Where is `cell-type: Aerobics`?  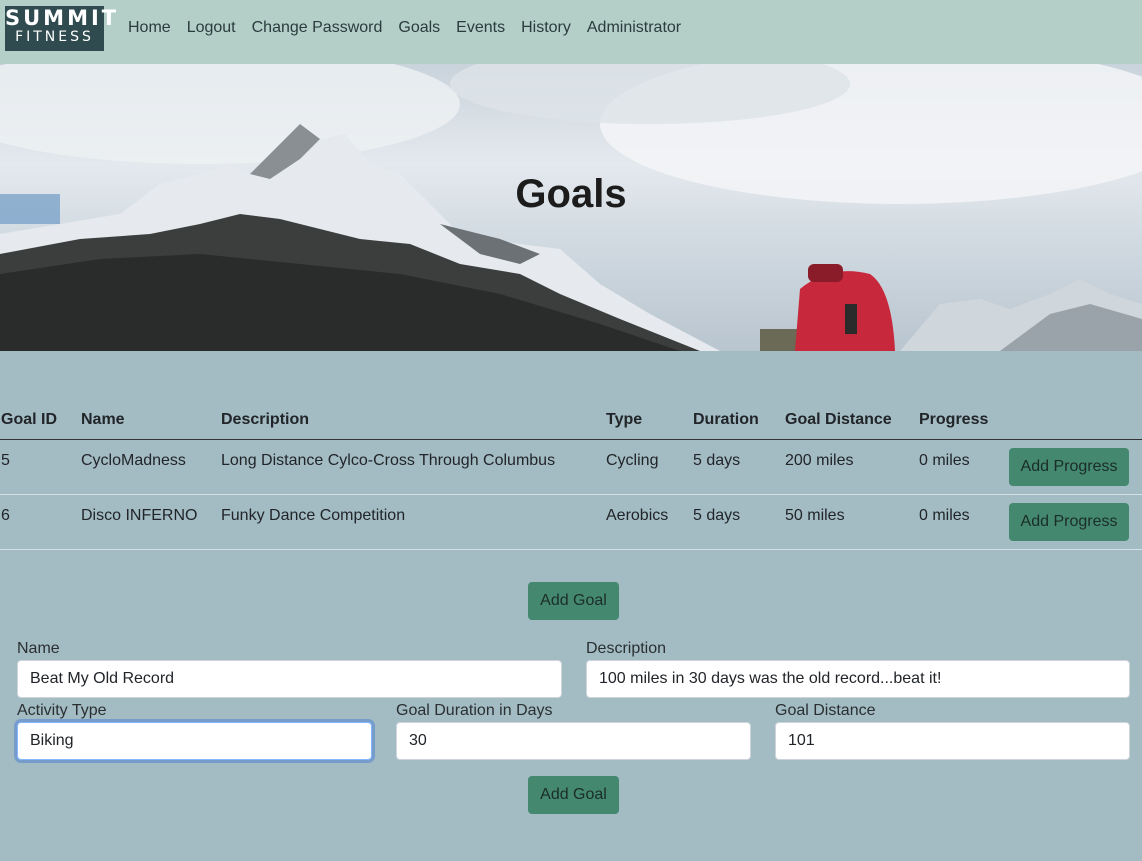 cell-type: Aerobics is located at coordinates (637, 515).